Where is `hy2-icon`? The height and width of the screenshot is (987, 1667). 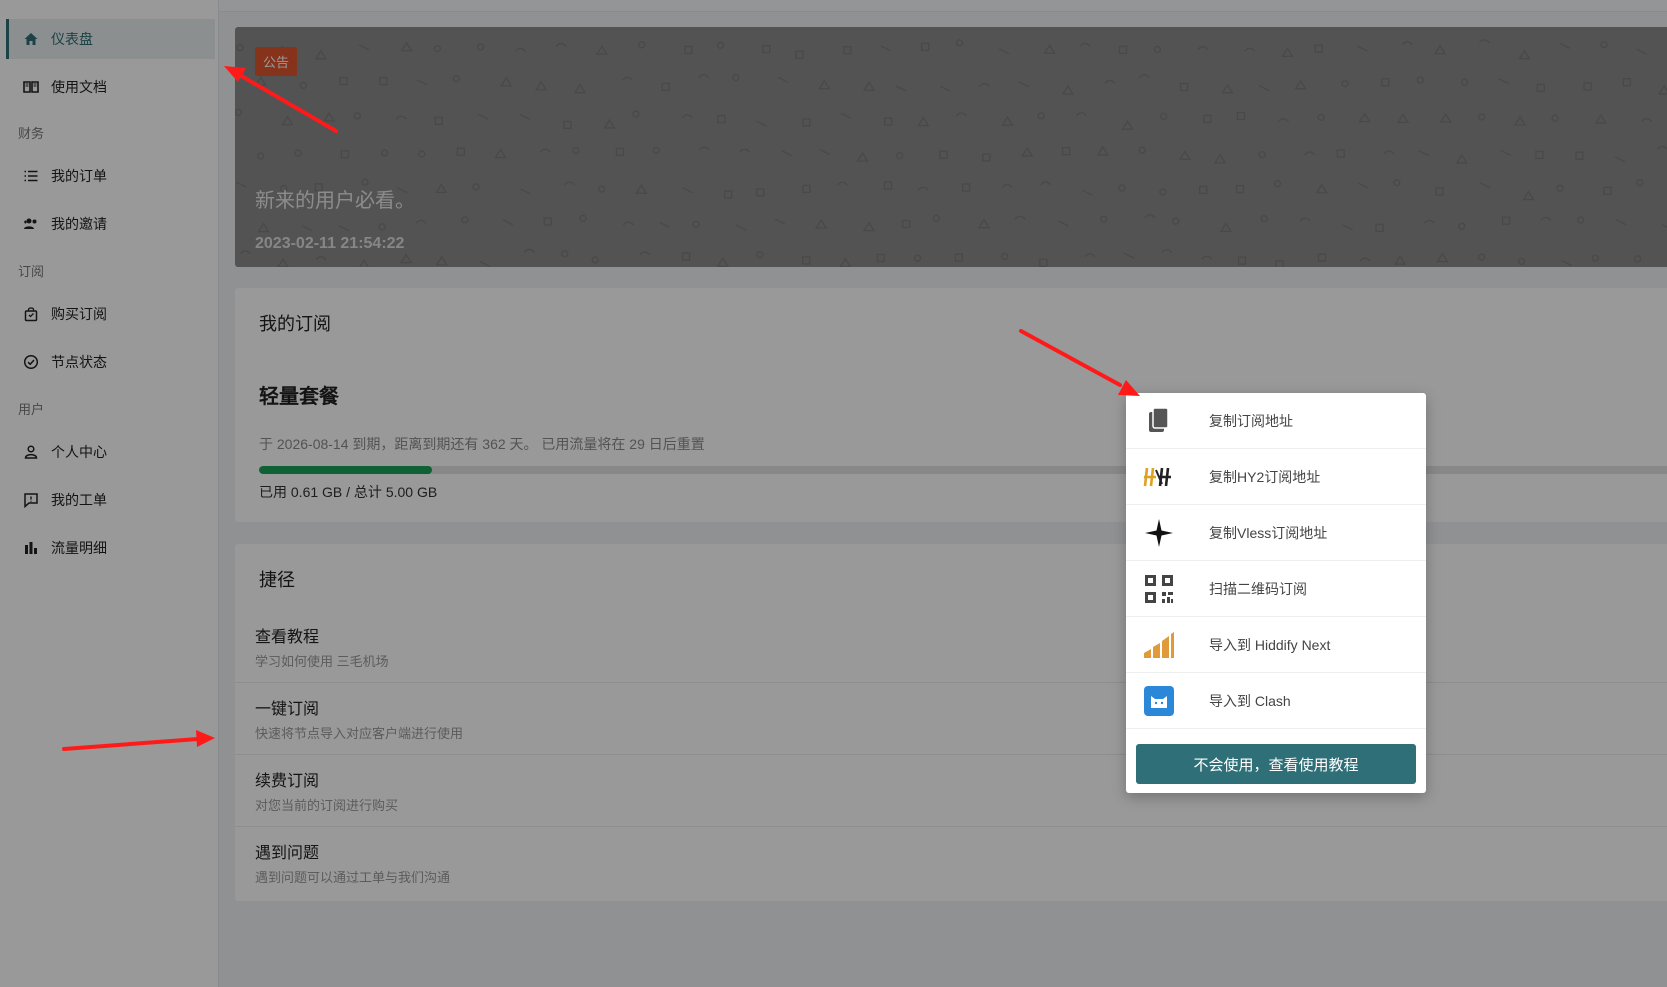
hy2-icon is located at coordinates (1159, 477).